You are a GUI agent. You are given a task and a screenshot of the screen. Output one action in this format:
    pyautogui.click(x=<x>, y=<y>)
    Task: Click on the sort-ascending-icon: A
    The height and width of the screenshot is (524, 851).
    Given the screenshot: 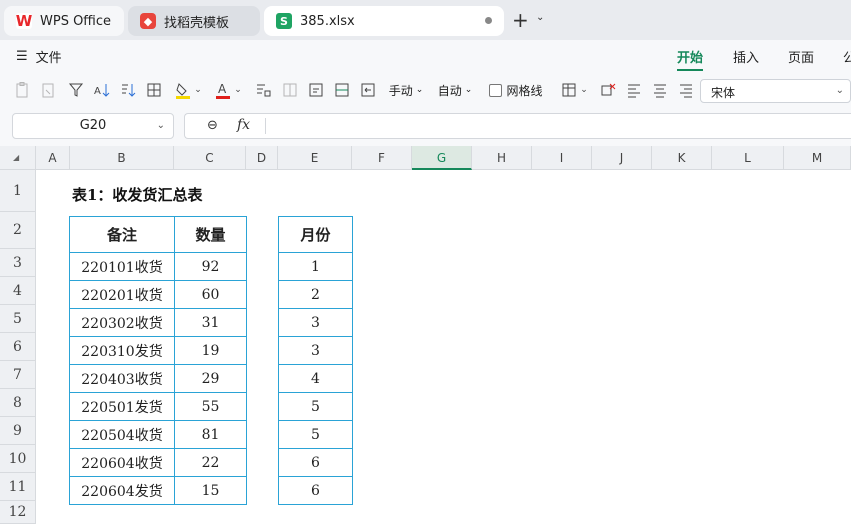 What is the action you would take?
    pyautogui.click(x=102, y=90)
    